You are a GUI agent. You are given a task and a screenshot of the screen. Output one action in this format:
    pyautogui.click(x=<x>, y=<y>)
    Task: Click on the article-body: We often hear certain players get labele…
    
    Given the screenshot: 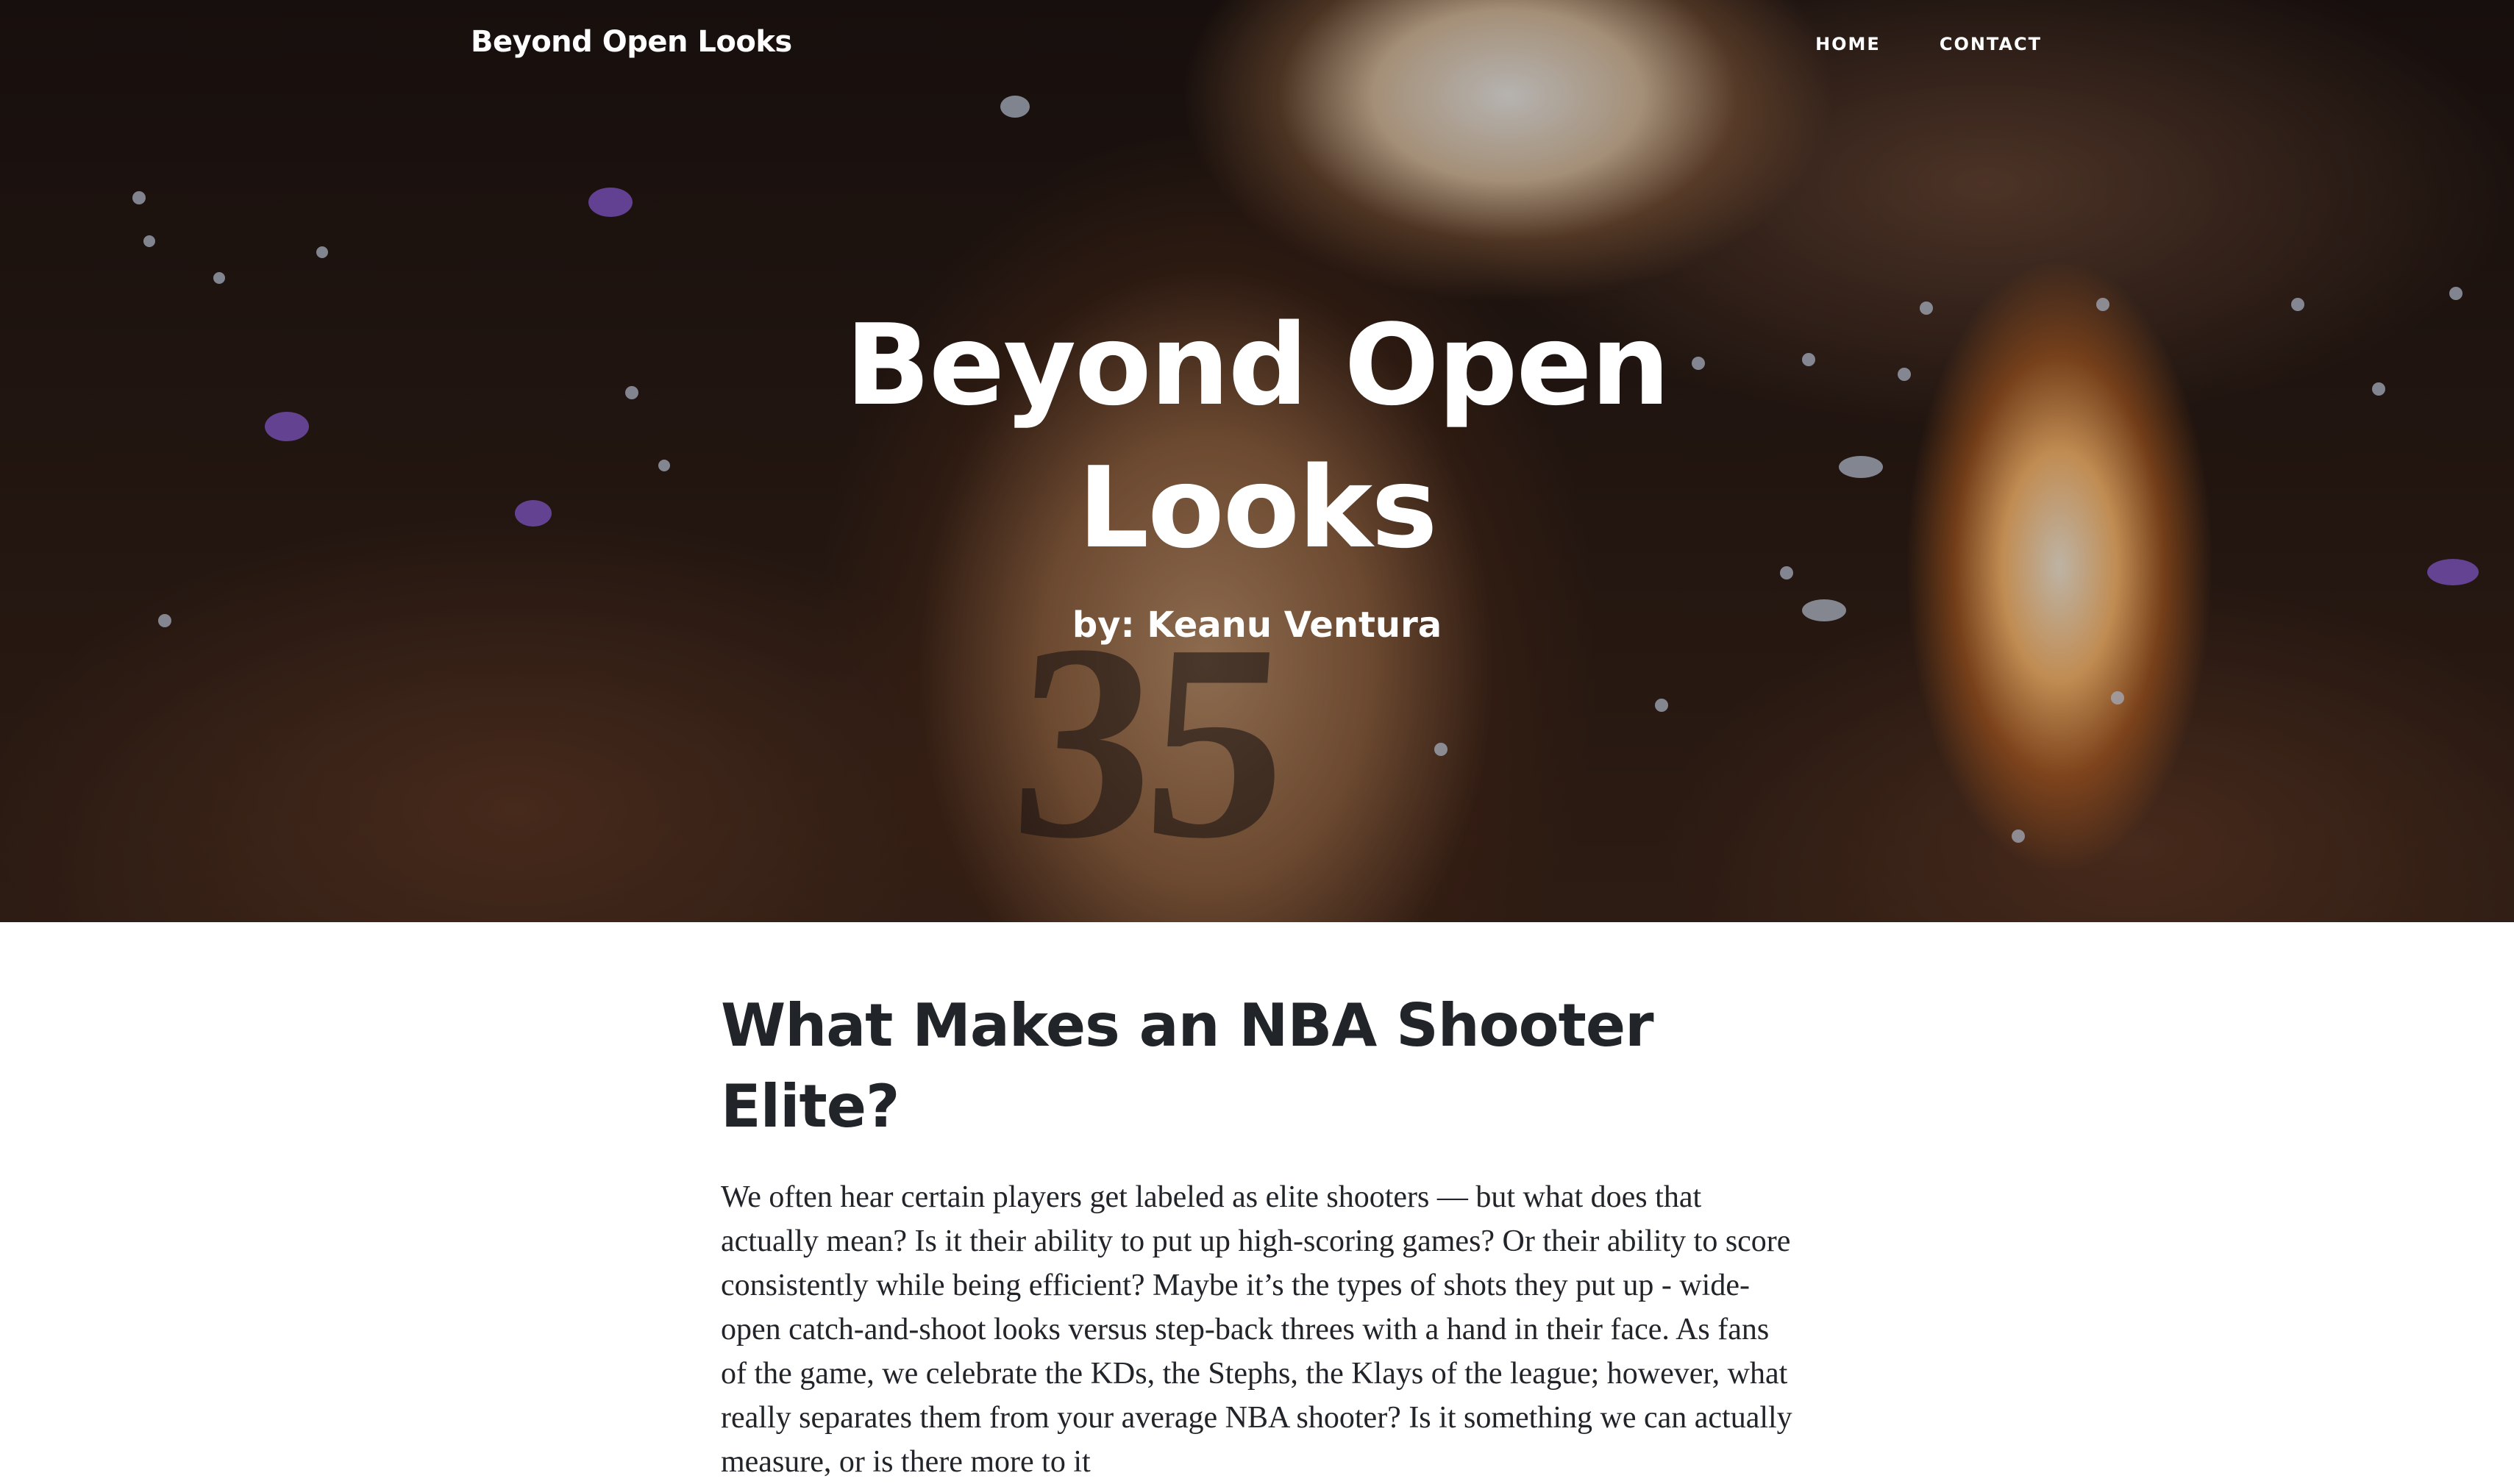 What is the action you would take?
    pyautogui.click(x=1256, y=1329)
    